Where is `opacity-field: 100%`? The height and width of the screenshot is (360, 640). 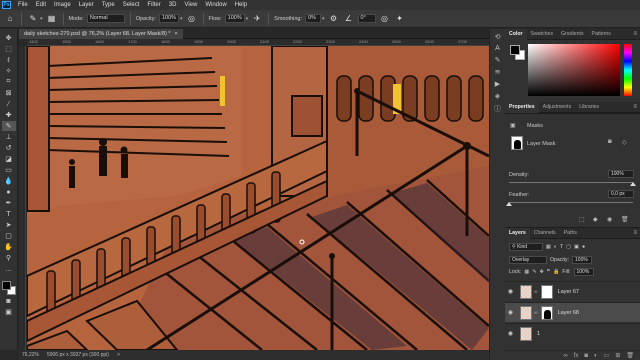
opacity-field: 100% is located at coordinates (169, 18).